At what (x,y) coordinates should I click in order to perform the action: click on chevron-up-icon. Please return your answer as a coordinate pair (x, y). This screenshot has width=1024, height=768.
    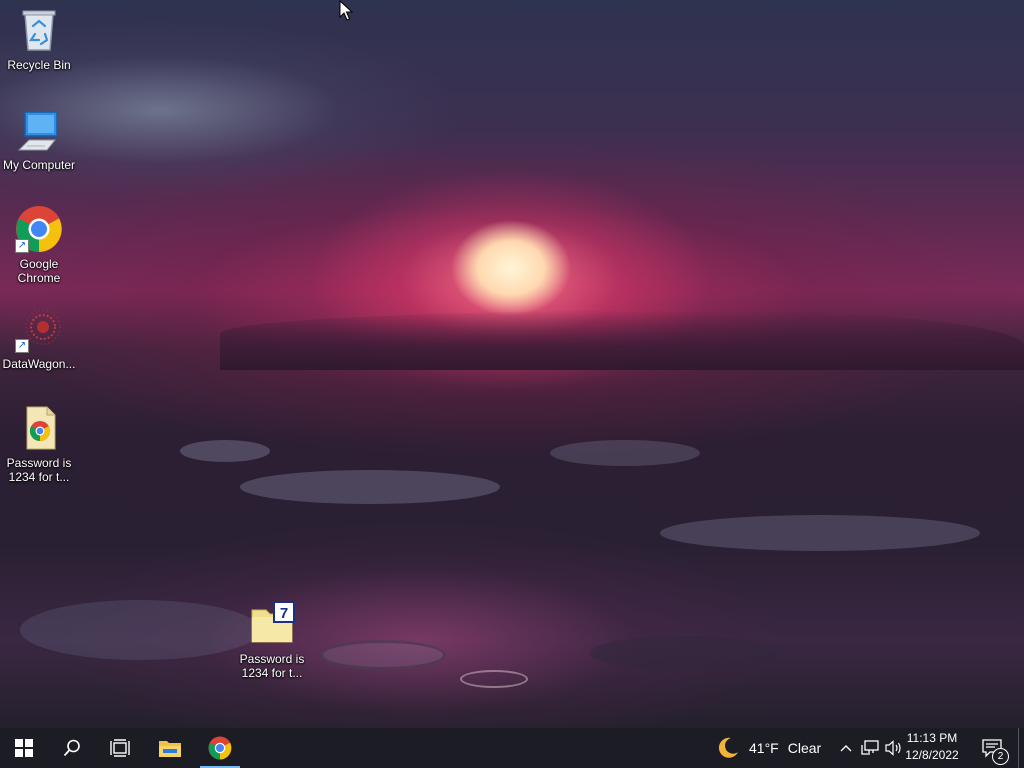
    Looking at the image, I should click on (846, 748).